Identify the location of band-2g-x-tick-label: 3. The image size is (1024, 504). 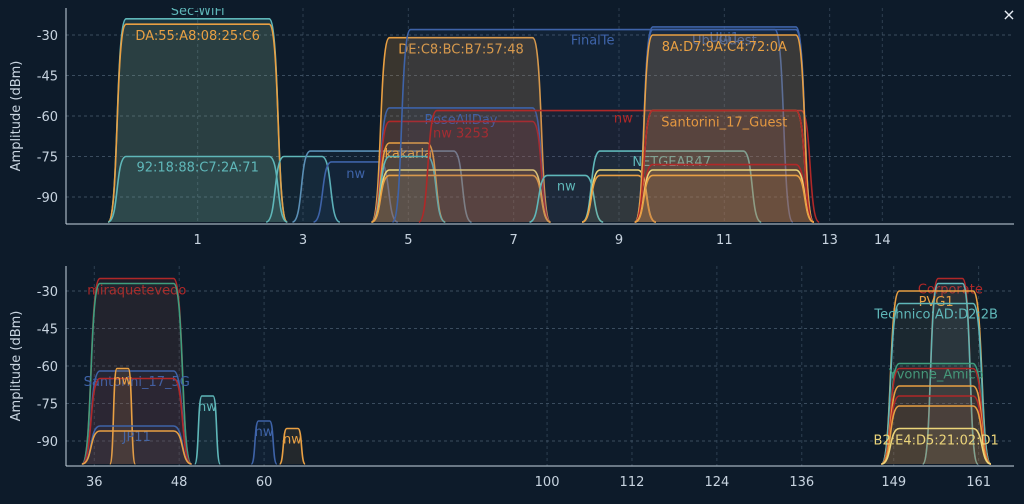
(303, 240).